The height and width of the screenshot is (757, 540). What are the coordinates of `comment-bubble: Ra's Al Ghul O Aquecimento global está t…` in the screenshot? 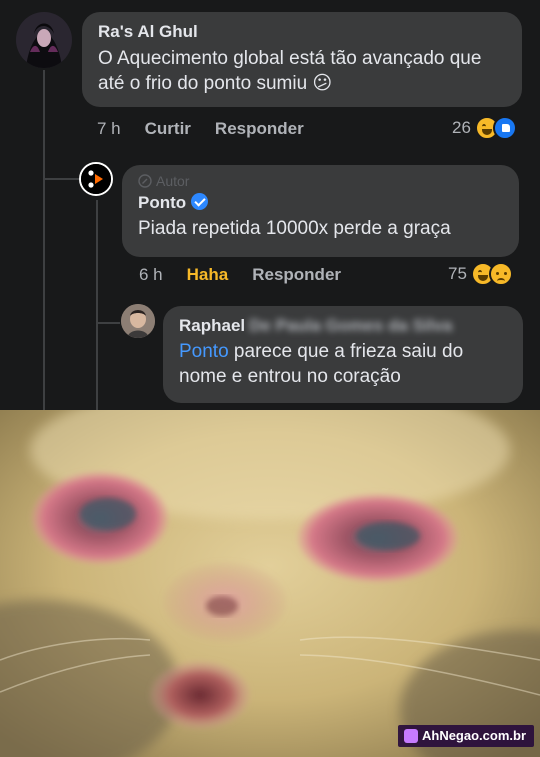 It's located at (302, 59).